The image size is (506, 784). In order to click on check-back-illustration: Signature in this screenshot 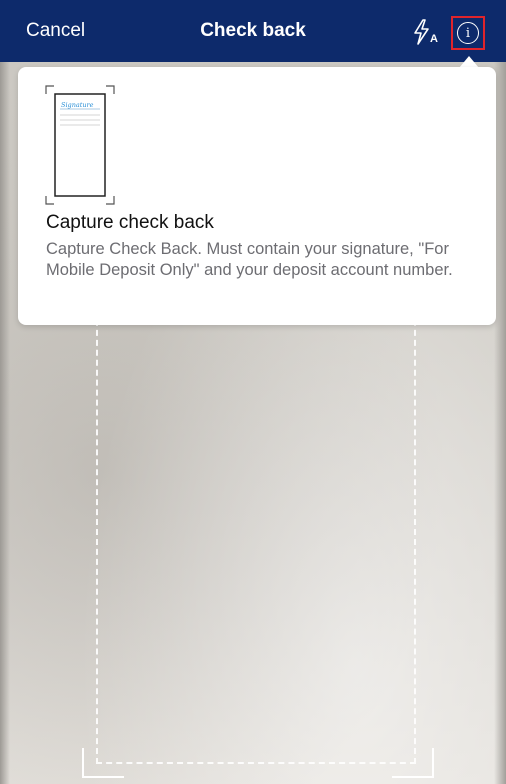, I will do `click(80, 145)`.